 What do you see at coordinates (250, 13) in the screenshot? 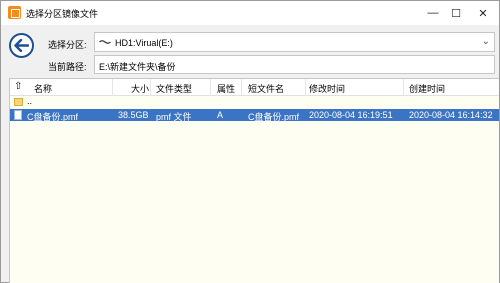
I see `title-bar: 选择分区镜像文件 — ☐ ✕` at bounding box center [250, 13].